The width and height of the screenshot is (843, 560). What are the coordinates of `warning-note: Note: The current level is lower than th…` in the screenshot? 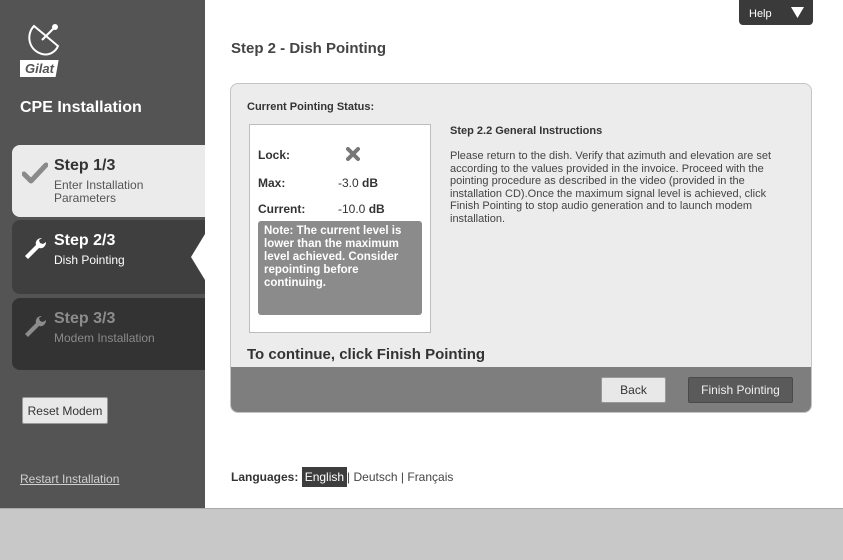 It's located at (340, 268).